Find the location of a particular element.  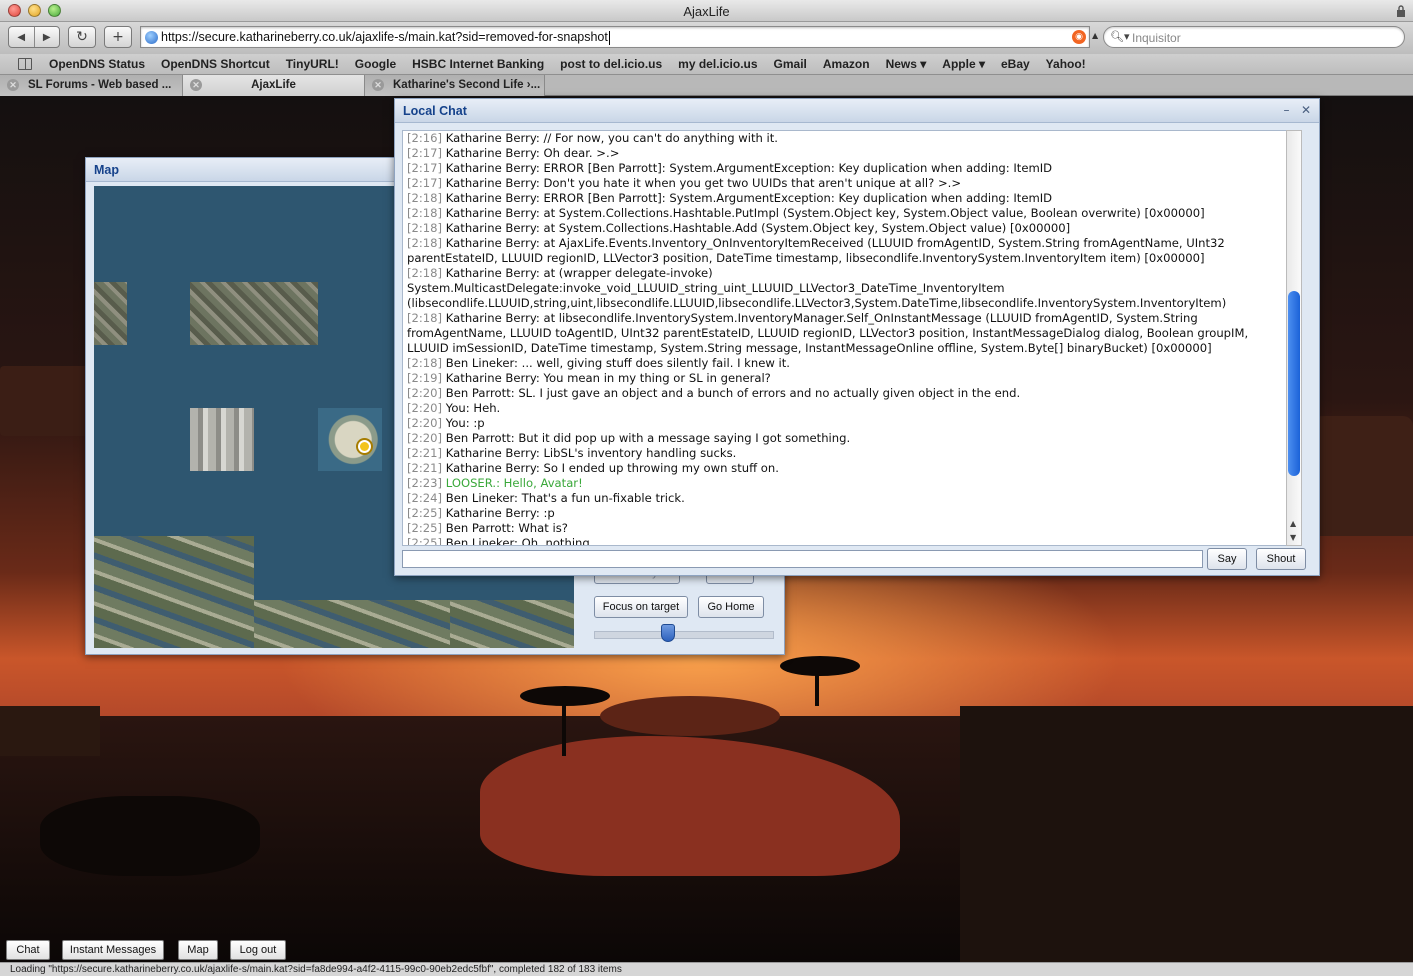

chat-message: [2:25] Ben Lineker: Oh, nothing. is located at coordinates (847, 541).